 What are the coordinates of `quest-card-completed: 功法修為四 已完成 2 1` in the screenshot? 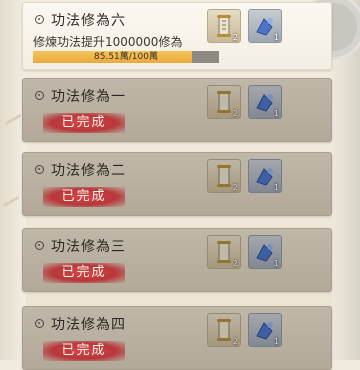 It's located at (177, 338).